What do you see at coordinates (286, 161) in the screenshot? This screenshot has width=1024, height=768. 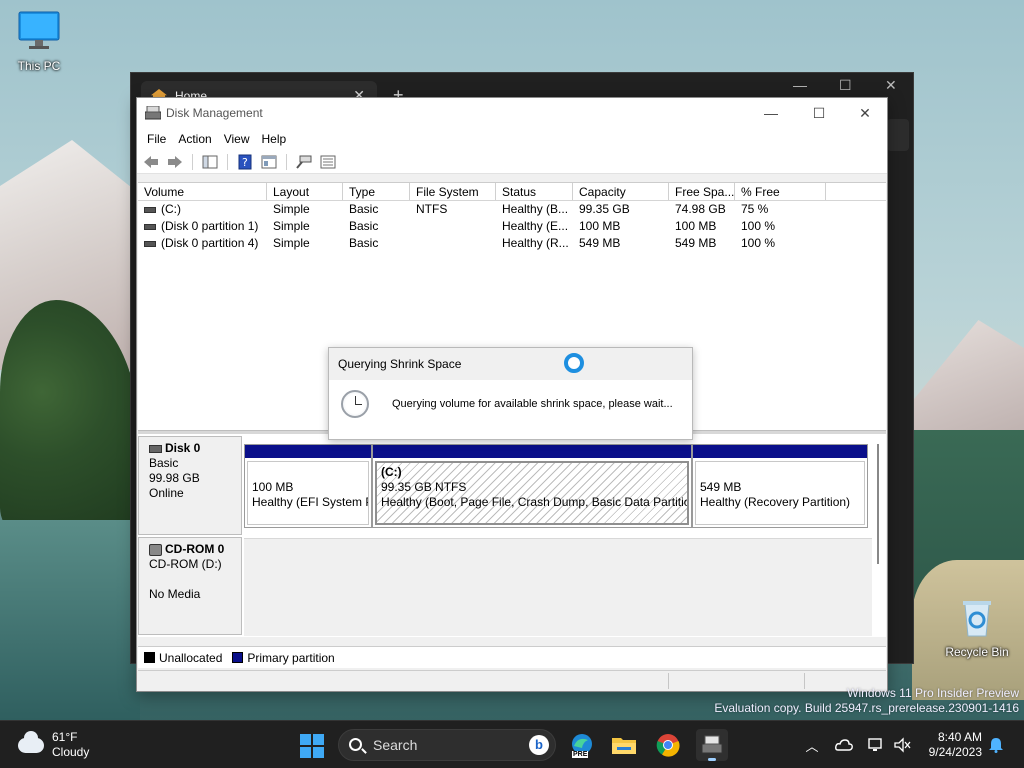 I see `toolbar-separator` at bounding box center [286, 161].